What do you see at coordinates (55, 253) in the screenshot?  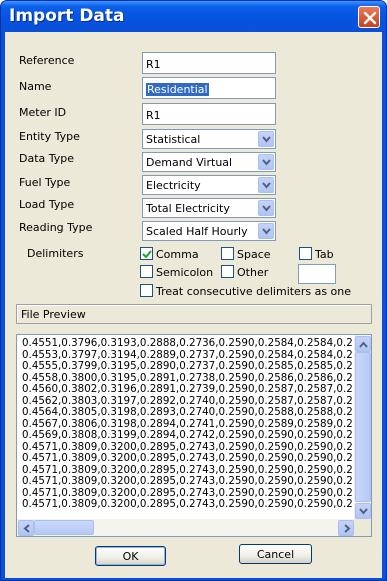 I see `delimiters-label: Delimiters` at bounding box center [55, 253].